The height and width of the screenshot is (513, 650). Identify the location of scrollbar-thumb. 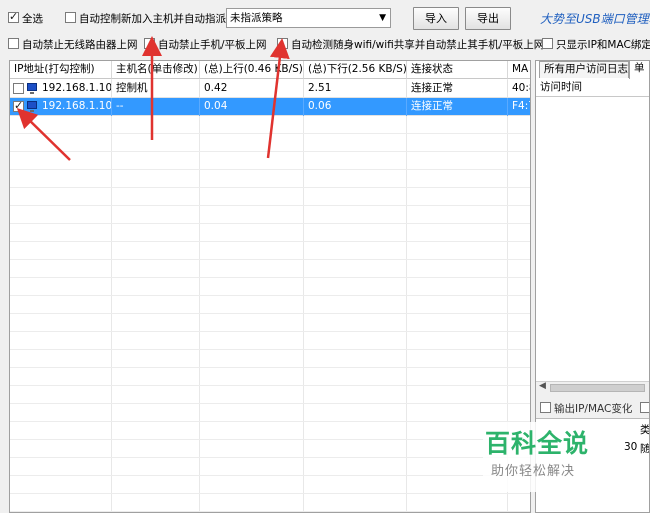
(597, 388).